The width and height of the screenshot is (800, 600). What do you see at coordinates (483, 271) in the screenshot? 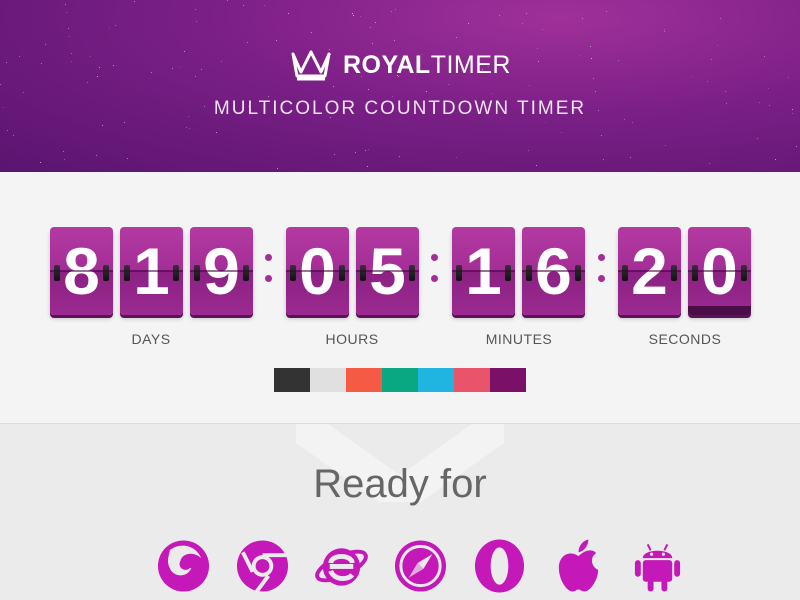
I see `minutes-digit-1: 1` at bounding box center [483, 271].